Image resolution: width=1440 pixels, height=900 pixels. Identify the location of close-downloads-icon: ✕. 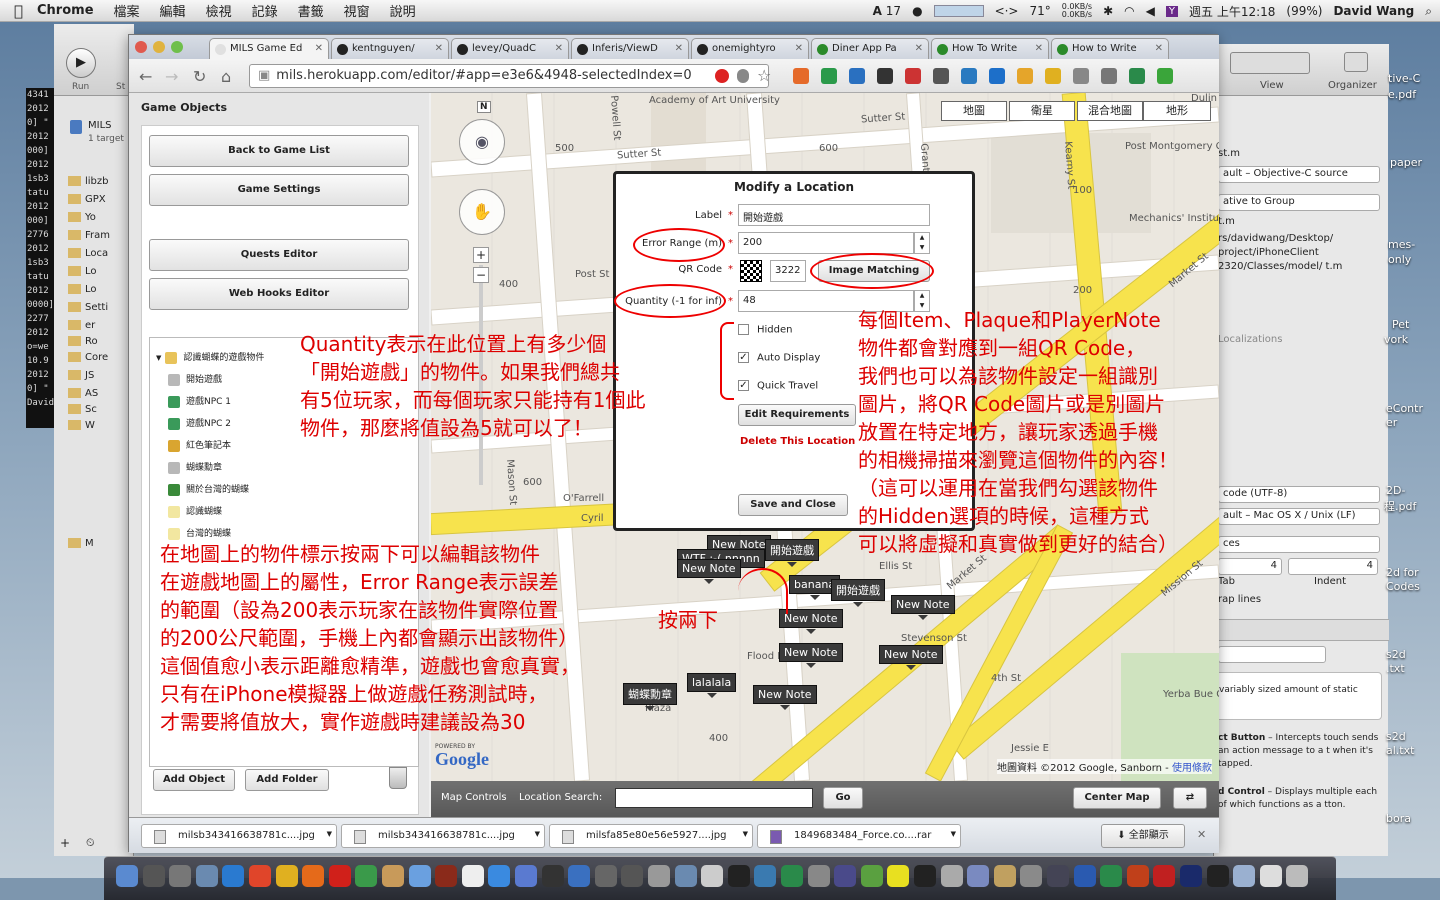
(1201, 834).